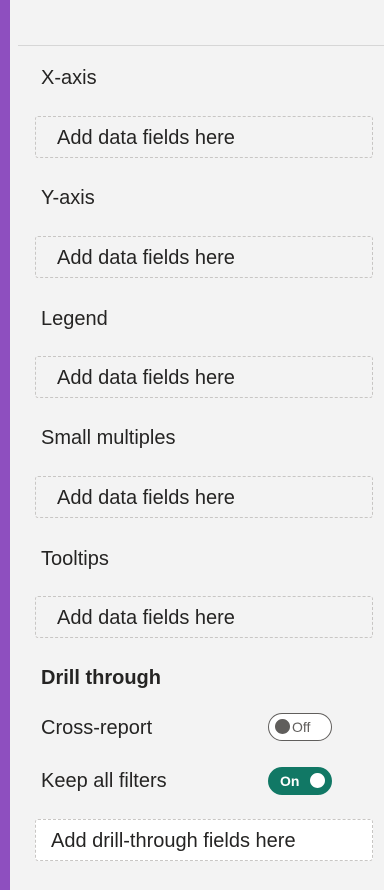 The width and height of the screenshot is (384, 890). What do you see at coordinates (108, 438) in the screenshot?
I see `small-multiples-label: Small multiples` at bounding box center [108, 438].